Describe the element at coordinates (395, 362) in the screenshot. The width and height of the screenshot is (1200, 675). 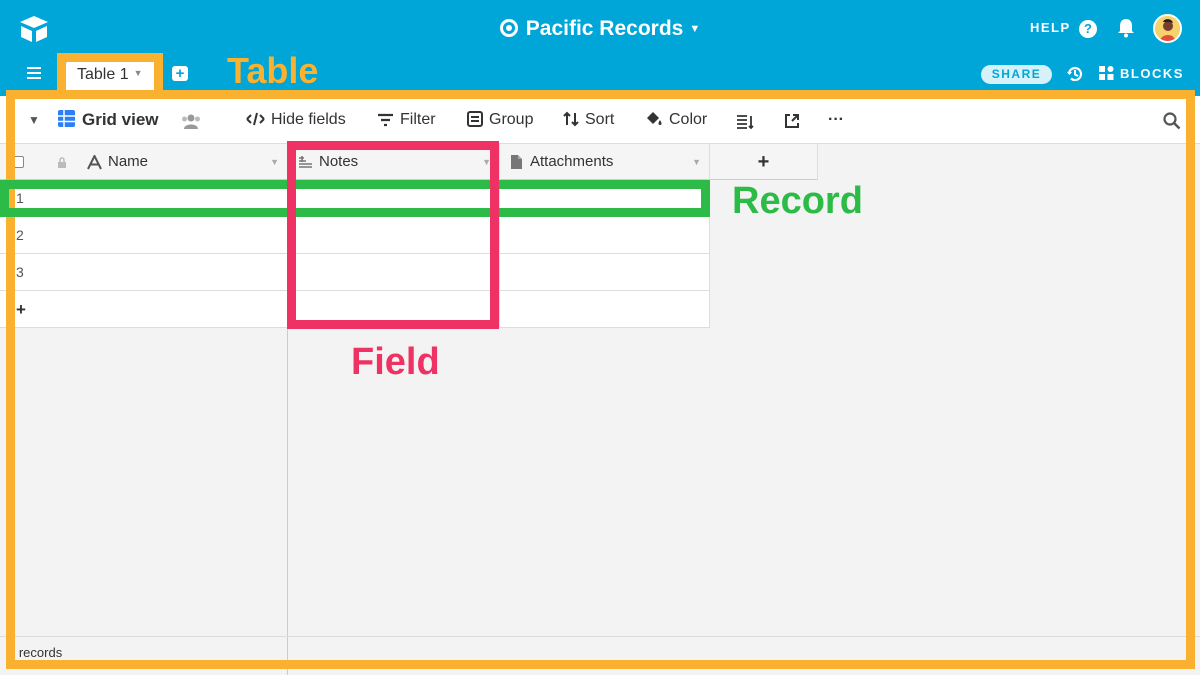
I see `field-annotation-label: Field` at that location.